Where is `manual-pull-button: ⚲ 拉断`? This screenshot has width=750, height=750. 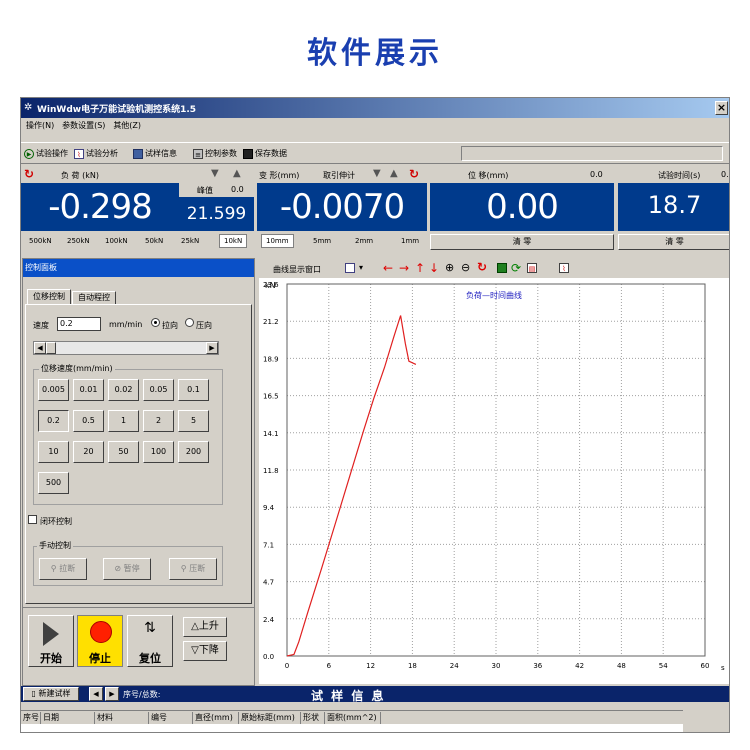
manual-pull-button: ⚲ 拉断 is located at coordinates (63, 569).